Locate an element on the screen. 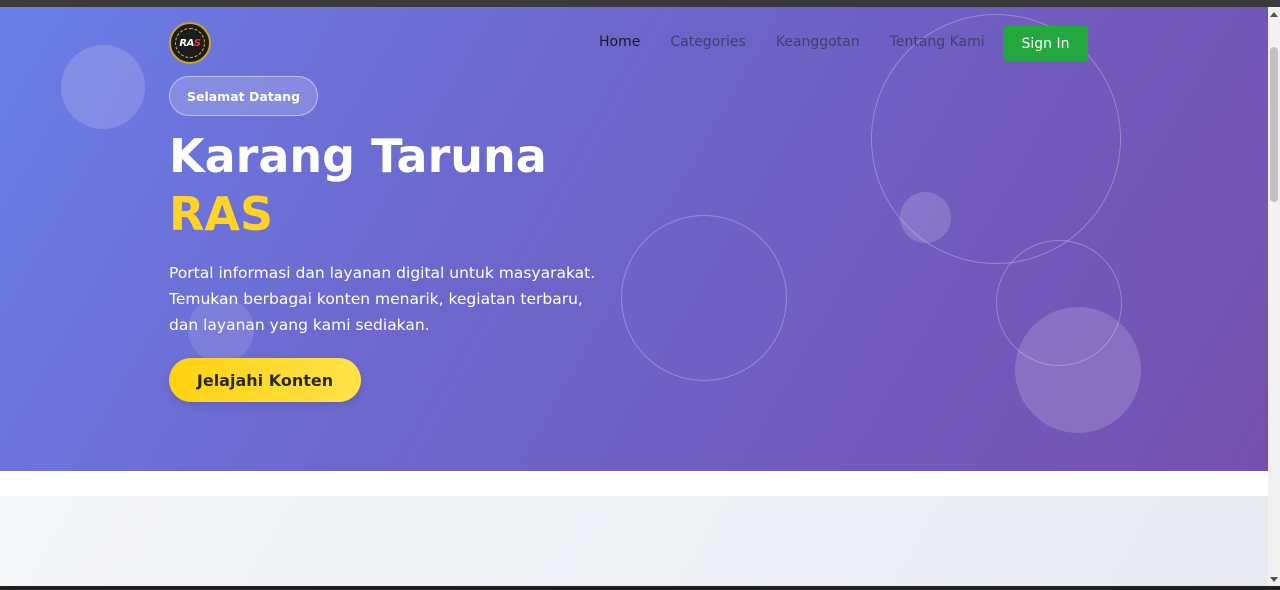 The width and height of the screenshot is (1280, 590). browser-top-edge is located at coordinates (640, 3).